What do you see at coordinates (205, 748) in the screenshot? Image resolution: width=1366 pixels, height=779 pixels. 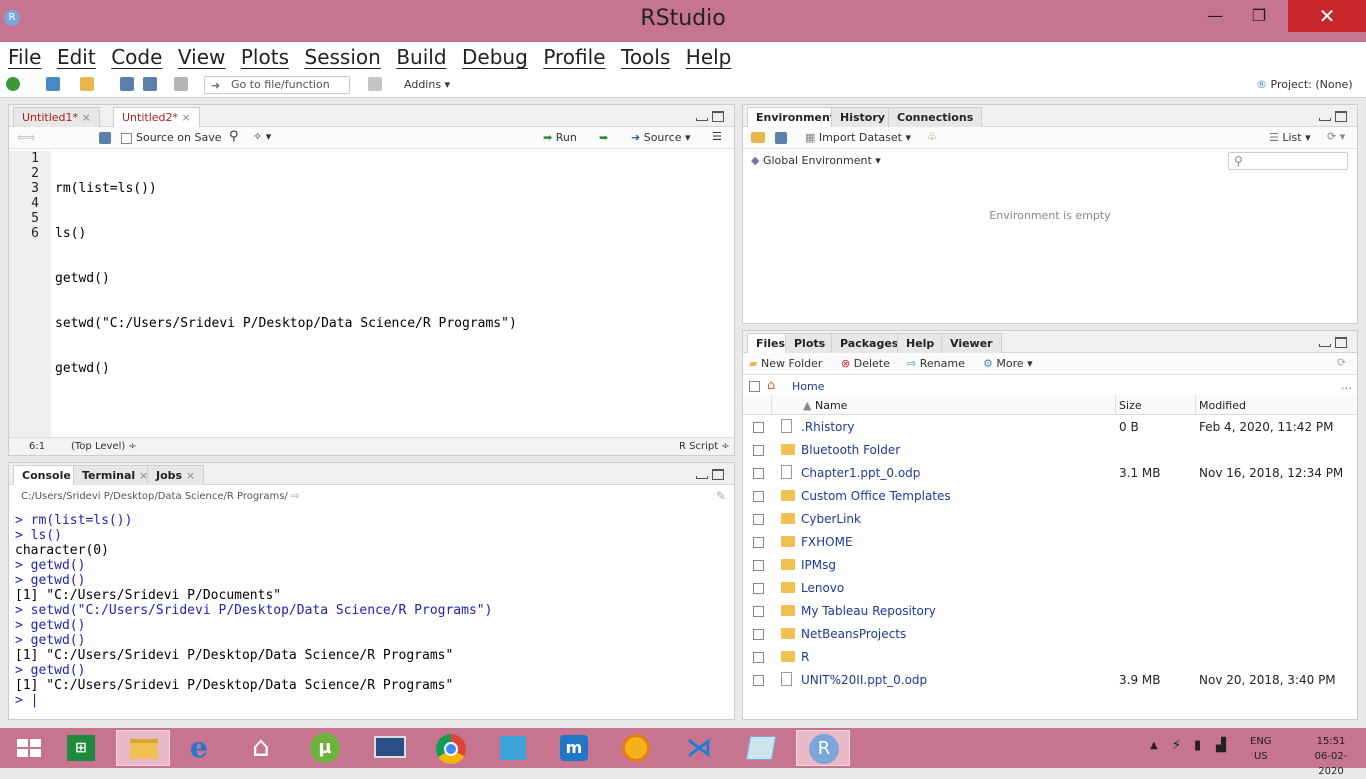 I see `ie-taskbar-icon: e` at bounding box center [205, 748].